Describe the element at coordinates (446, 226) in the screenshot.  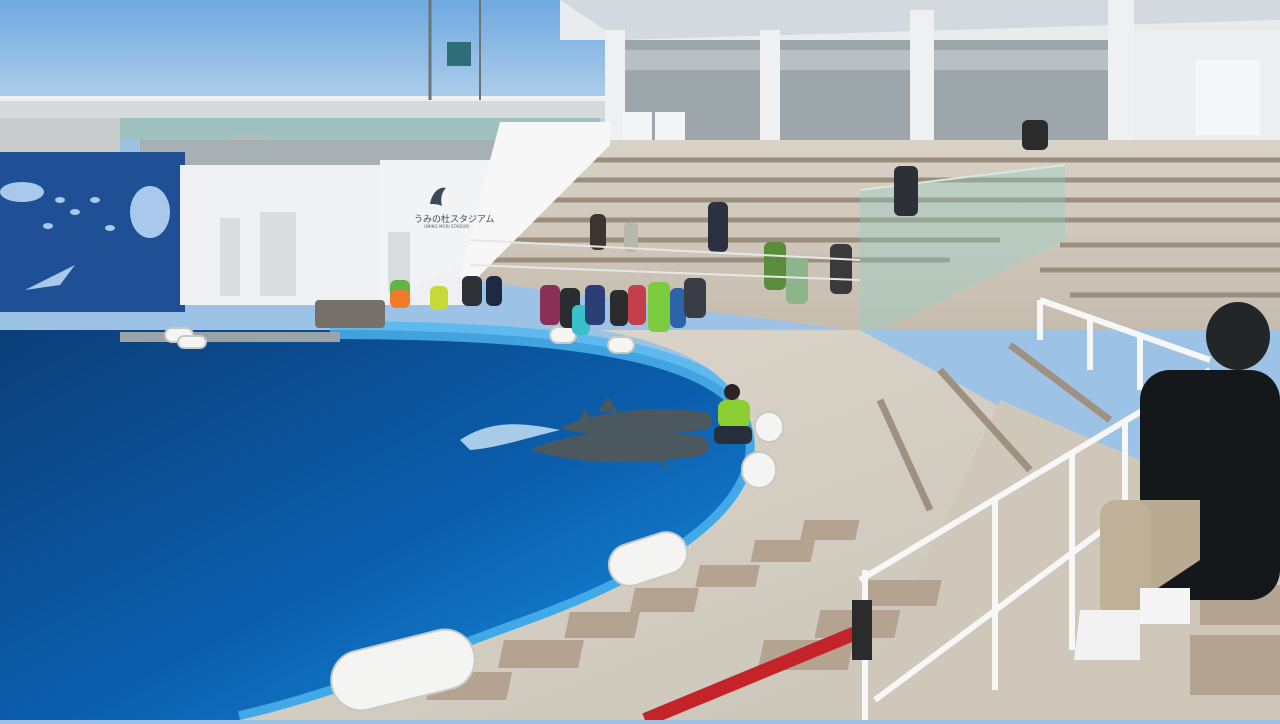
I see `stadium-sign-sub: UMINO MORI STADIUM` at that location.